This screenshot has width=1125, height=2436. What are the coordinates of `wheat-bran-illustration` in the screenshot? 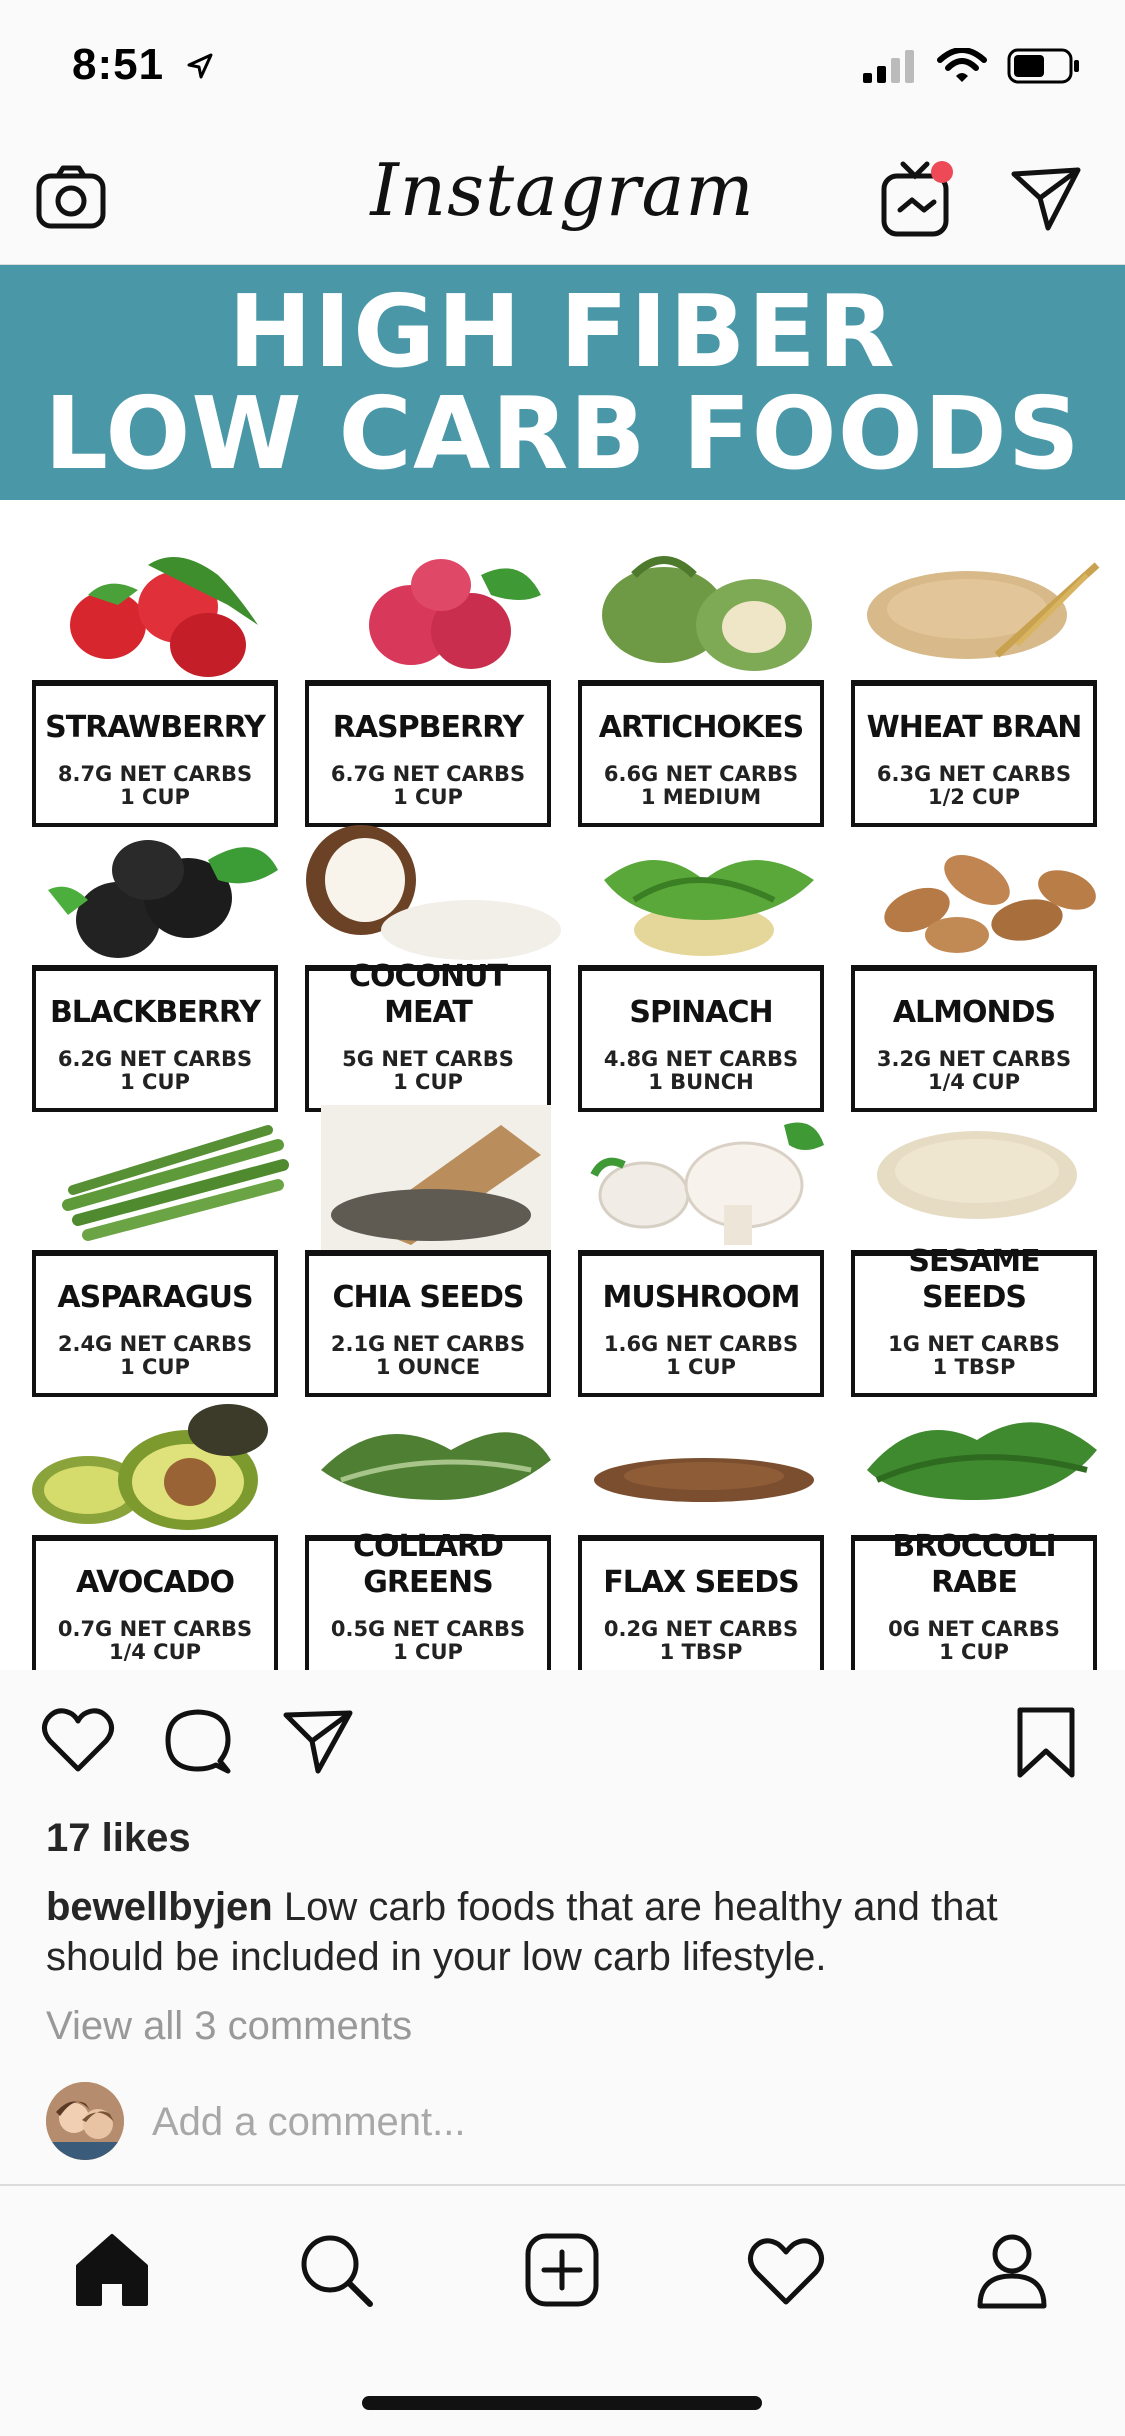 It's located at (983, 607).